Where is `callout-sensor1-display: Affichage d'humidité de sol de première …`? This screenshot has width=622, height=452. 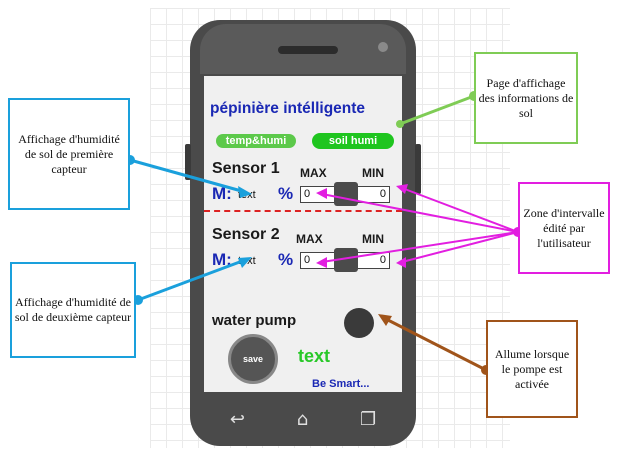 callout-sensor1-display: Affichage d'humidité de sol de première … is located at coordinates (69, 154).